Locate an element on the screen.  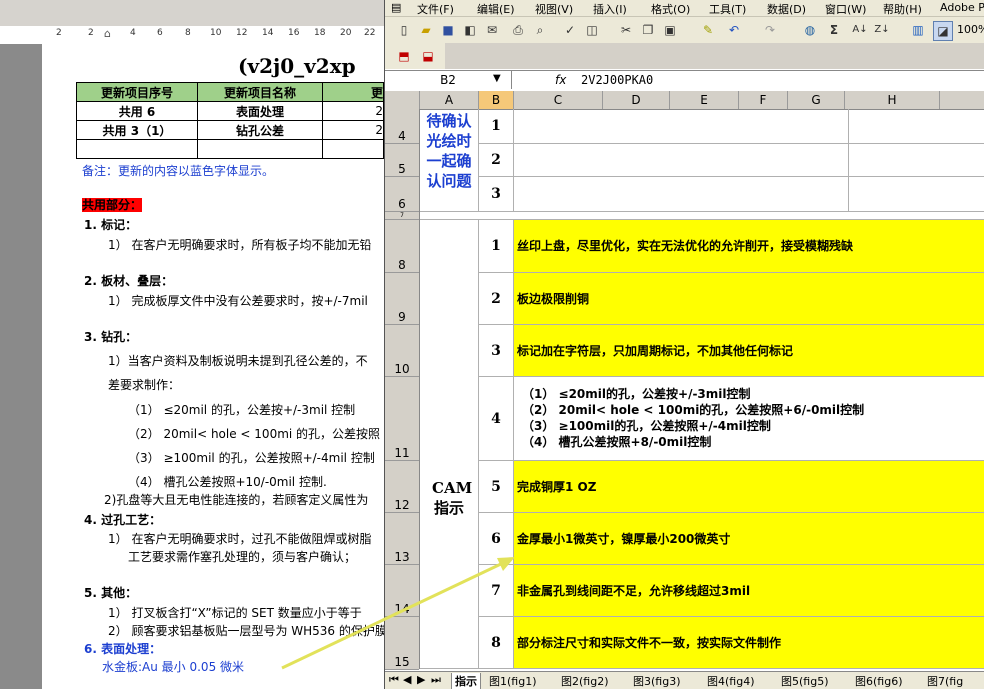
research-icon: ◫ is located at coordinates (592, 30).